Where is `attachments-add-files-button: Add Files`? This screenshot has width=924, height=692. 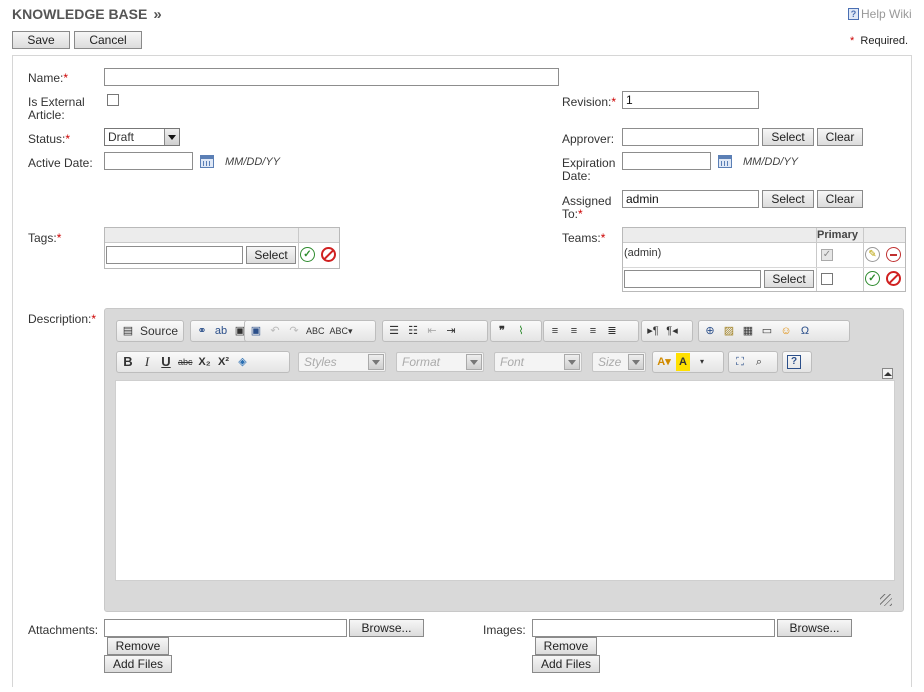
attachments-add-files-button: Add Files is located at coordinates (138, 664).